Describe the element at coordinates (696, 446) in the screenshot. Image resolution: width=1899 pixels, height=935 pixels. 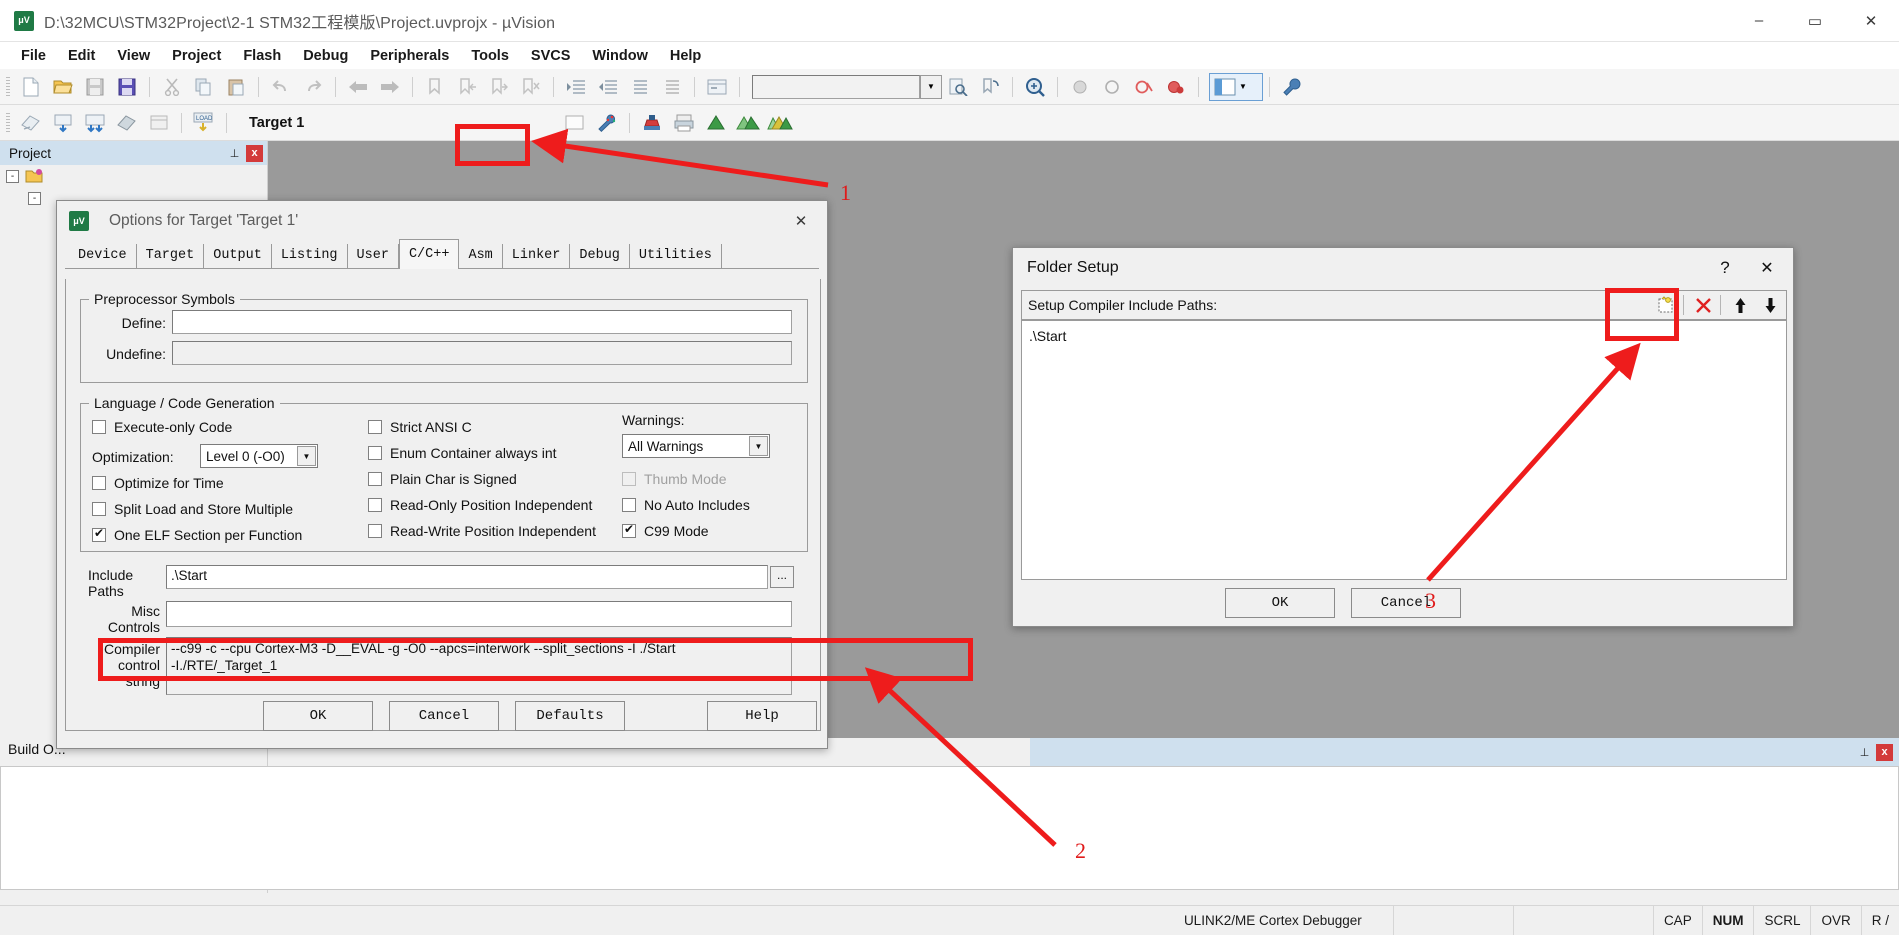
I see `warnings-combo: All Warnings ▼` at that location.